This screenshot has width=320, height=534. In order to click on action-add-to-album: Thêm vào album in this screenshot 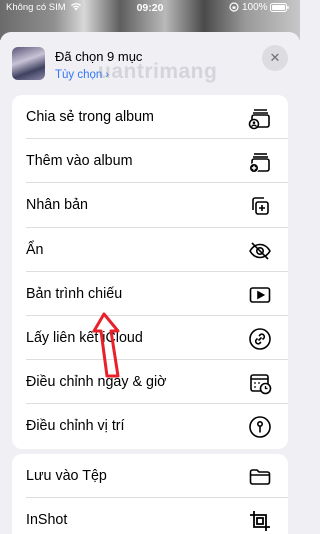, I will do `click(150, 161)`.